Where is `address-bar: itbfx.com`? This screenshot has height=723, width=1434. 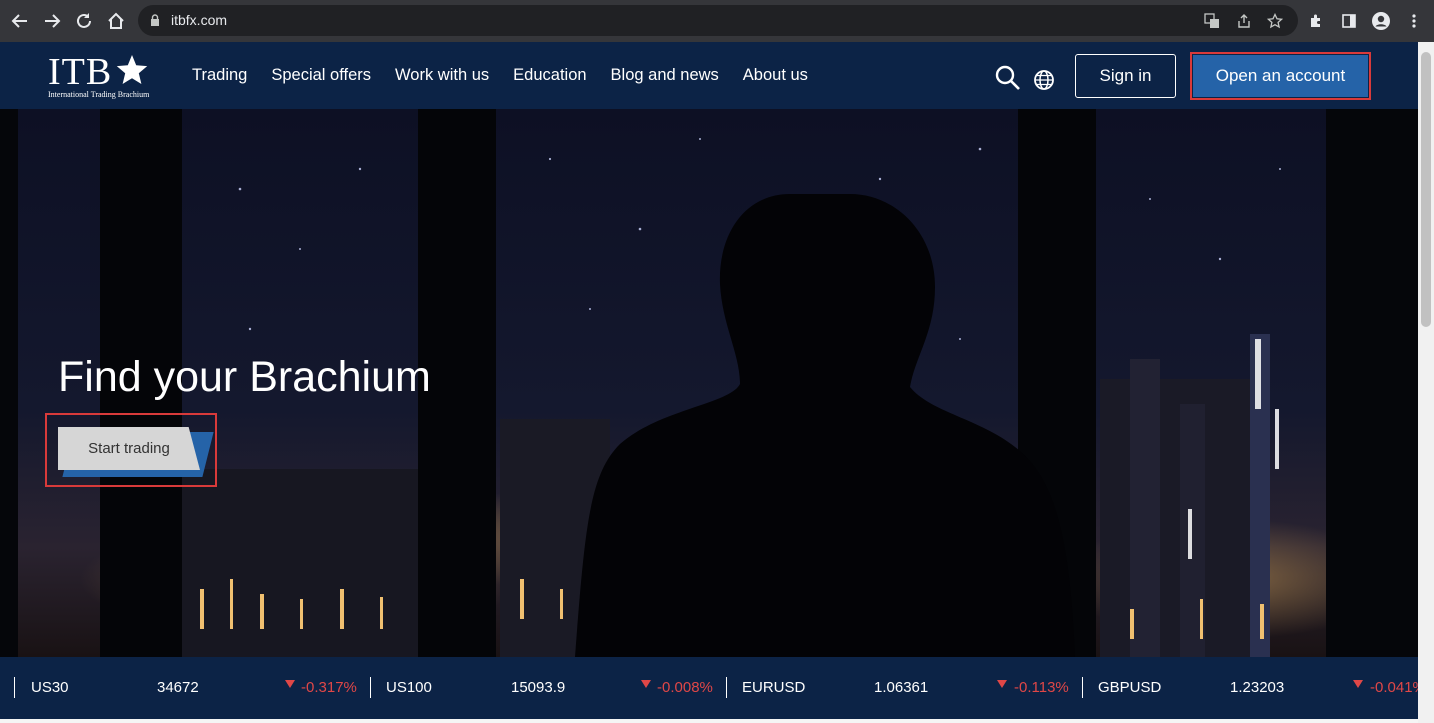 address-bar: itbfx.com is located at coordinates (718, 20).